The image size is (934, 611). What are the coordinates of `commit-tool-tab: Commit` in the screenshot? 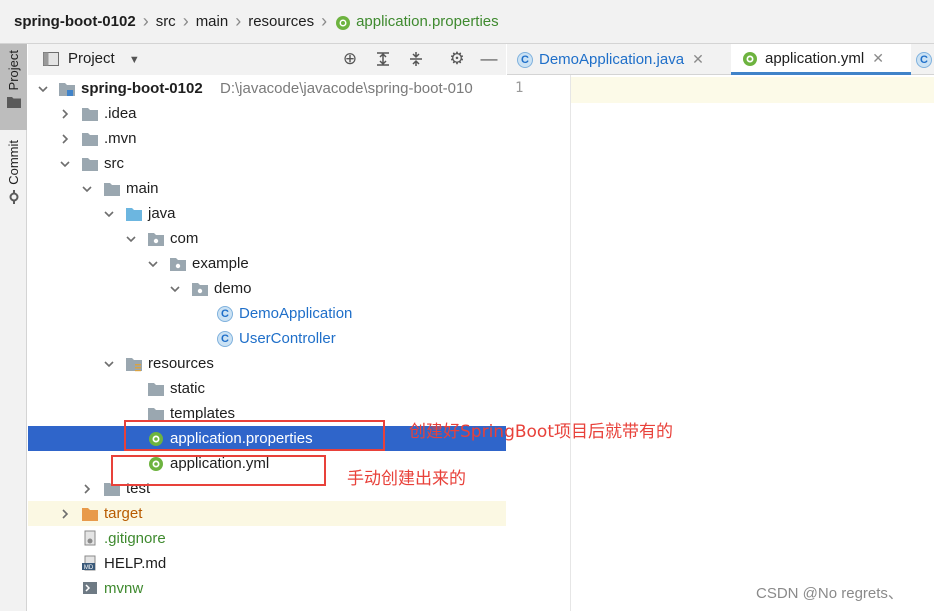 It's located at (13, 177).